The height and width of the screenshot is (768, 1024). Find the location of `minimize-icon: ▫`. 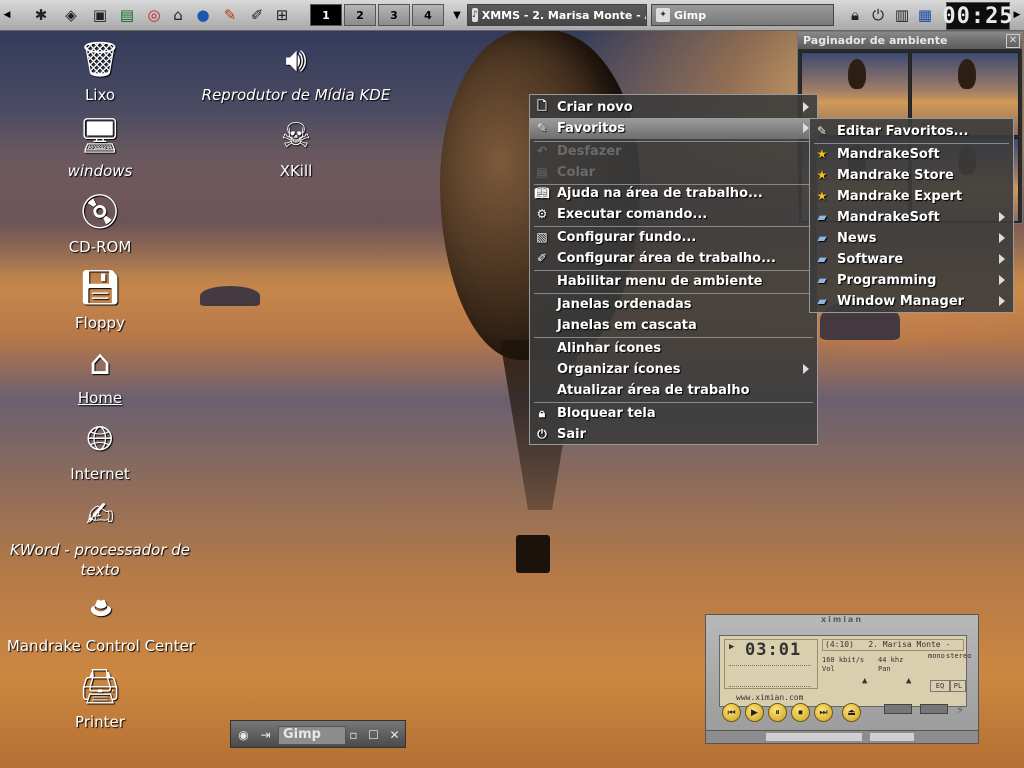

minimize-icon: ▫ is located at coordinates (353, 734).